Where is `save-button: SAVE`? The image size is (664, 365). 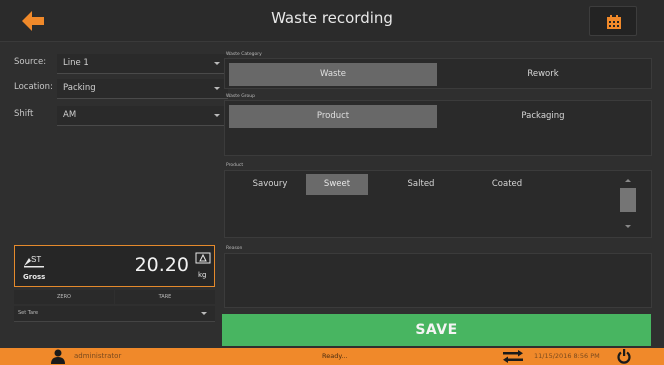 save-button: SAVE is located at coordinates (436, 330).